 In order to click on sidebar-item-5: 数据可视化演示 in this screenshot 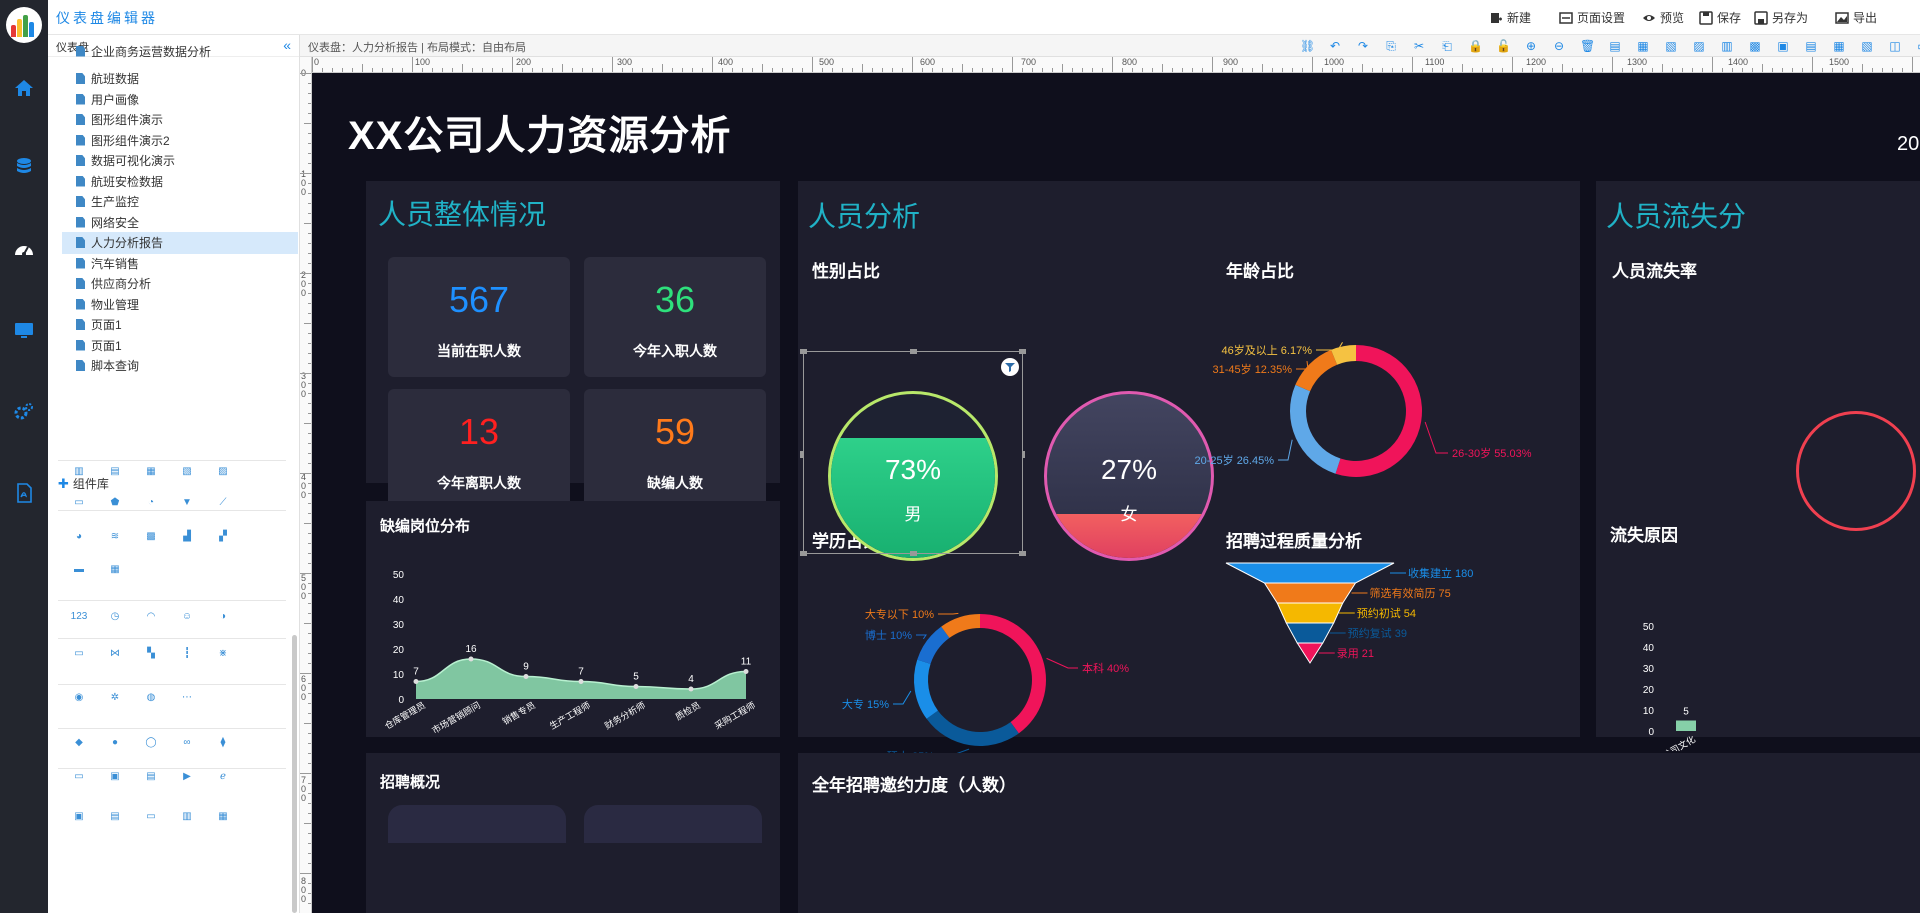, I will do `click(180, 161)`.